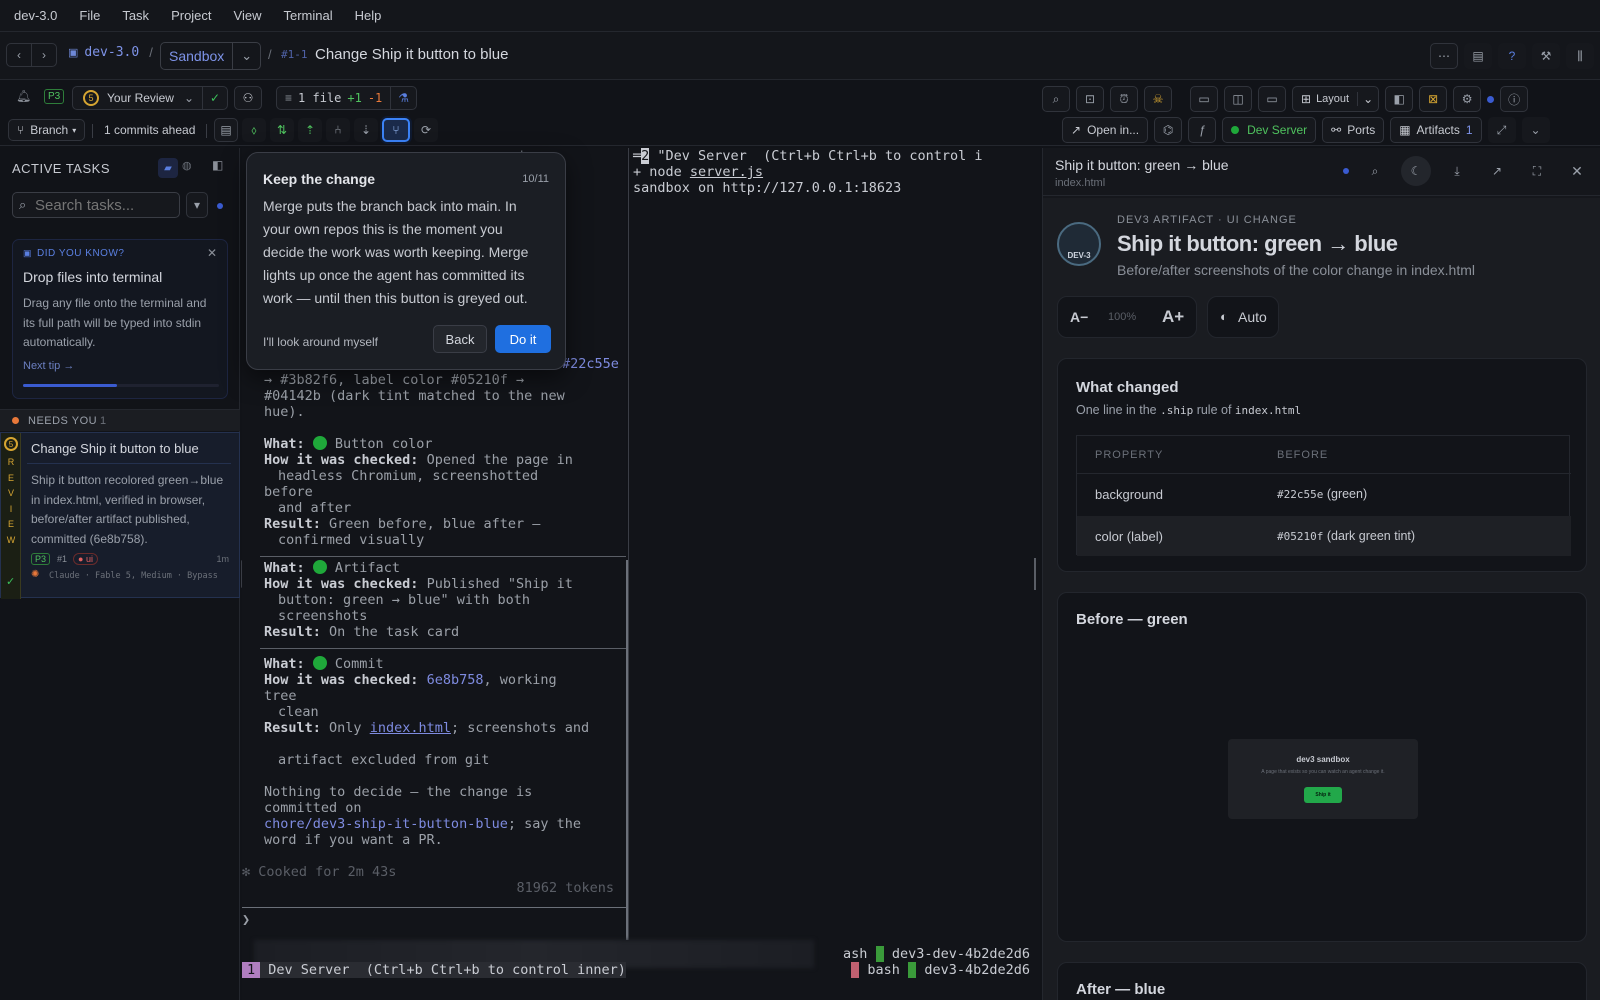  I want to click on check-what: What: Commit, so click(324, 664).